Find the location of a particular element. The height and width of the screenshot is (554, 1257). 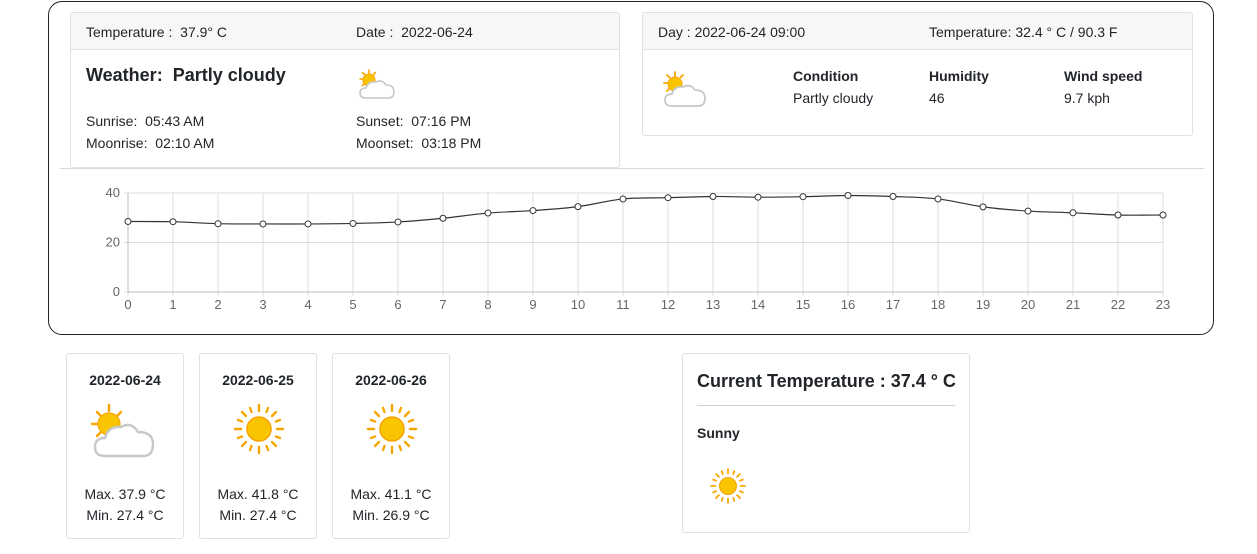

today-date-value: 2022-06-24 is located at coordinates (437, 32).